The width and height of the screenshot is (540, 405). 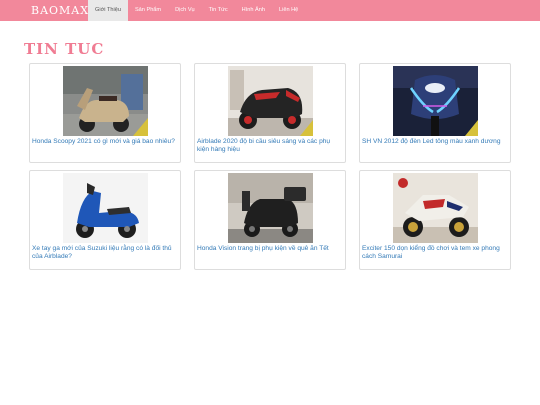 I want to click on nav-item-hinh-anh: Hình Ảnh, so click(x=253, y=10).